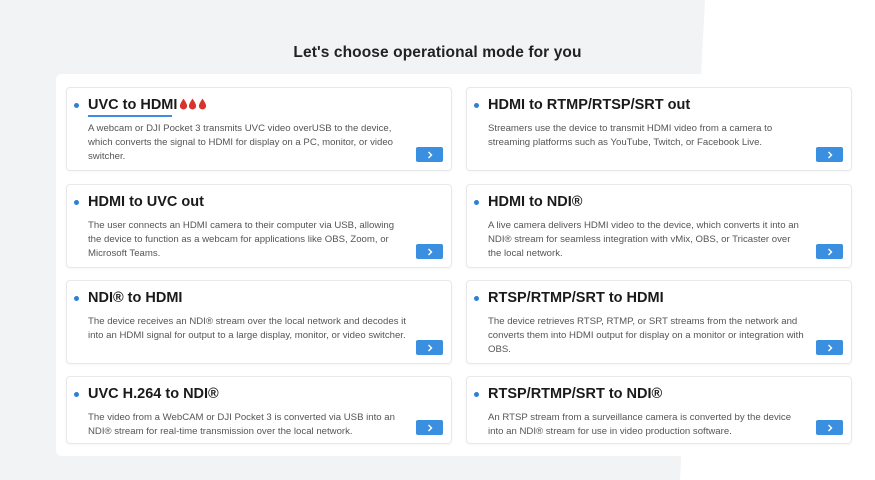  Describe the element at coordinates (589, 105) in the screenshot. I see `card-title: HDMI to RTMP/RTSP/SRT out` at that location.